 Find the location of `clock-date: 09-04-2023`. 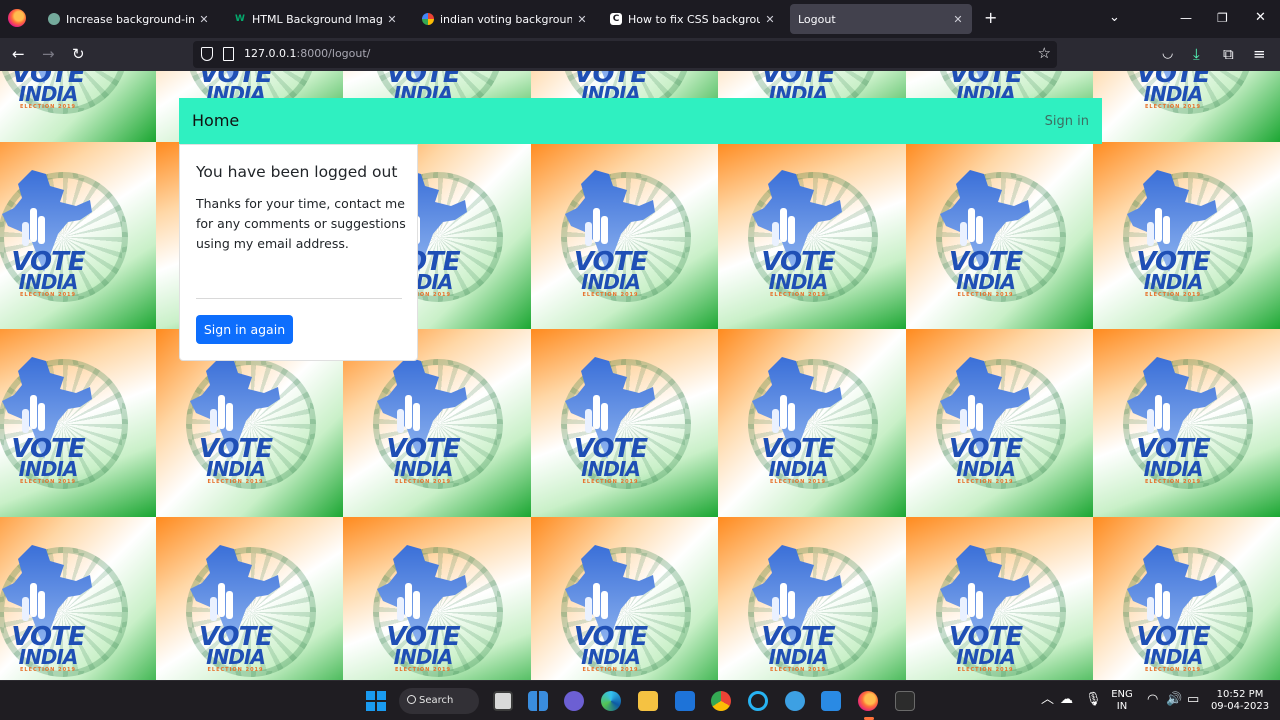

clock-date: 09-04-2023 is located at coordinates (1240, 706).